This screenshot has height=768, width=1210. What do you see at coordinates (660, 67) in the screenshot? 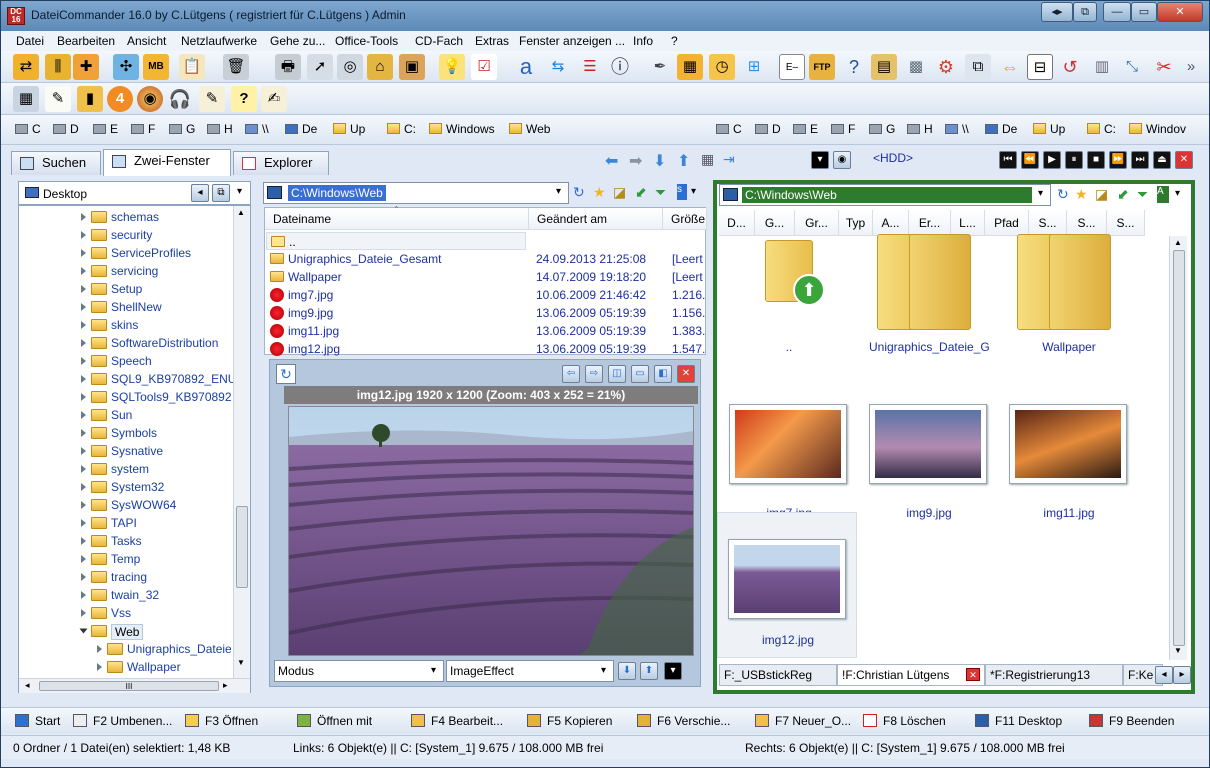
I see `pen-icon: ✒` at bounding box center [660, 67].